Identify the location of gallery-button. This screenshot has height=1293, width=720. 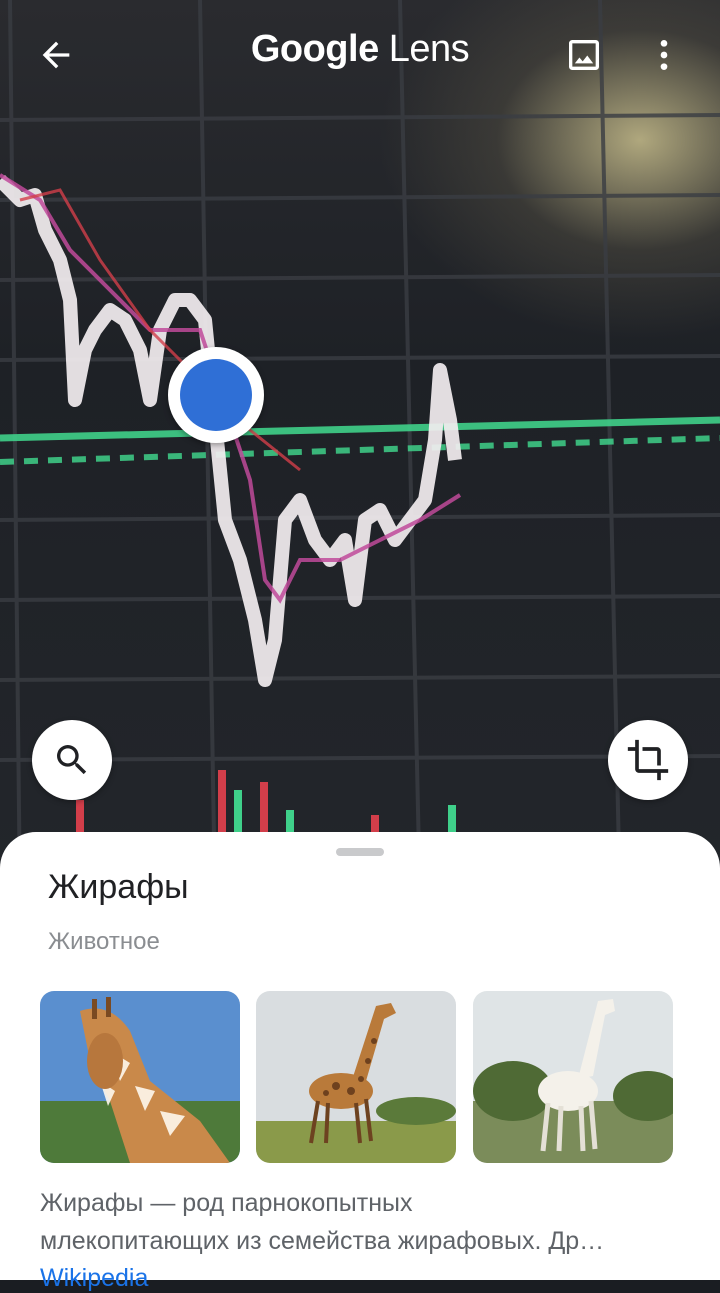
(584, 55).